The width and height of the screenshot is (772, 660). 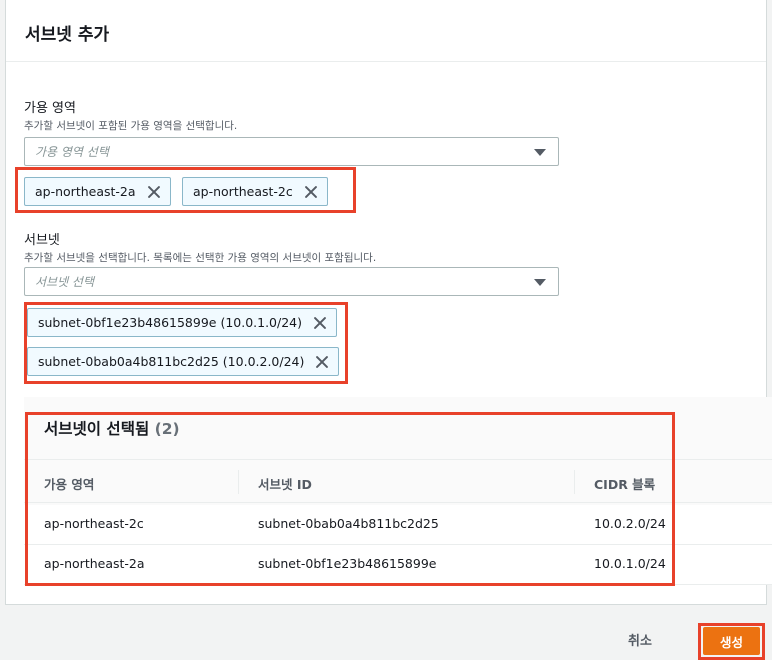 I want to click on availability-zone-label: 가용 영역, so click(x=50, y=108).